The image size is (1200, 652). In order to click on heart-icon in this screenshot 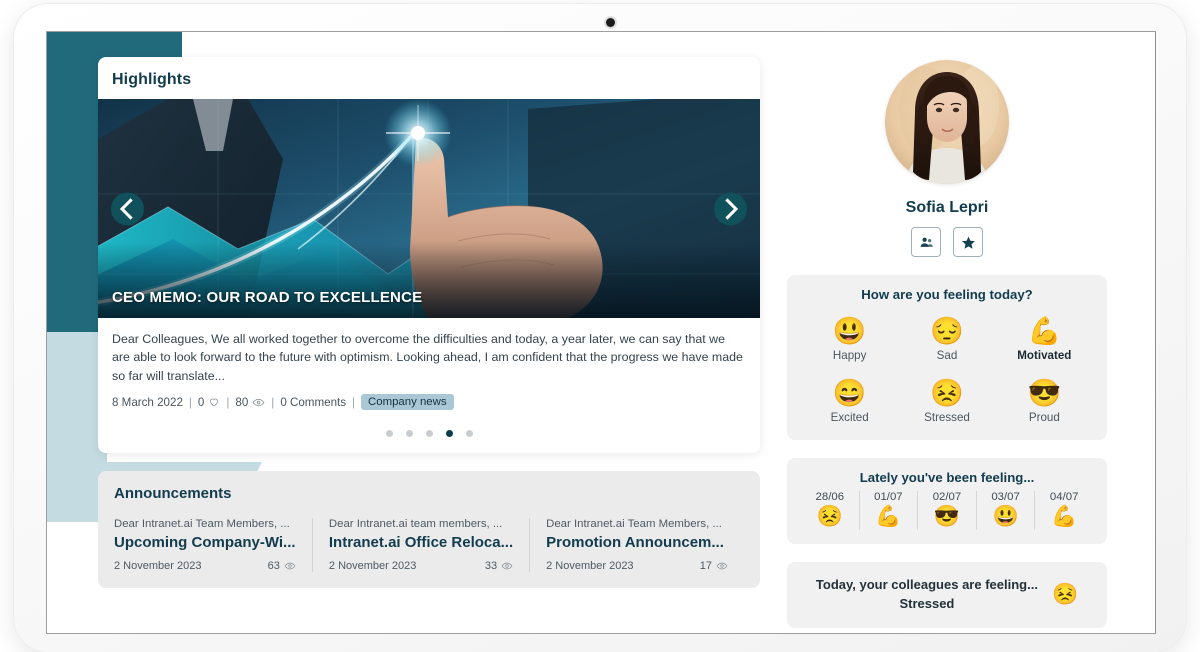, I will do `click(214, 402)`.